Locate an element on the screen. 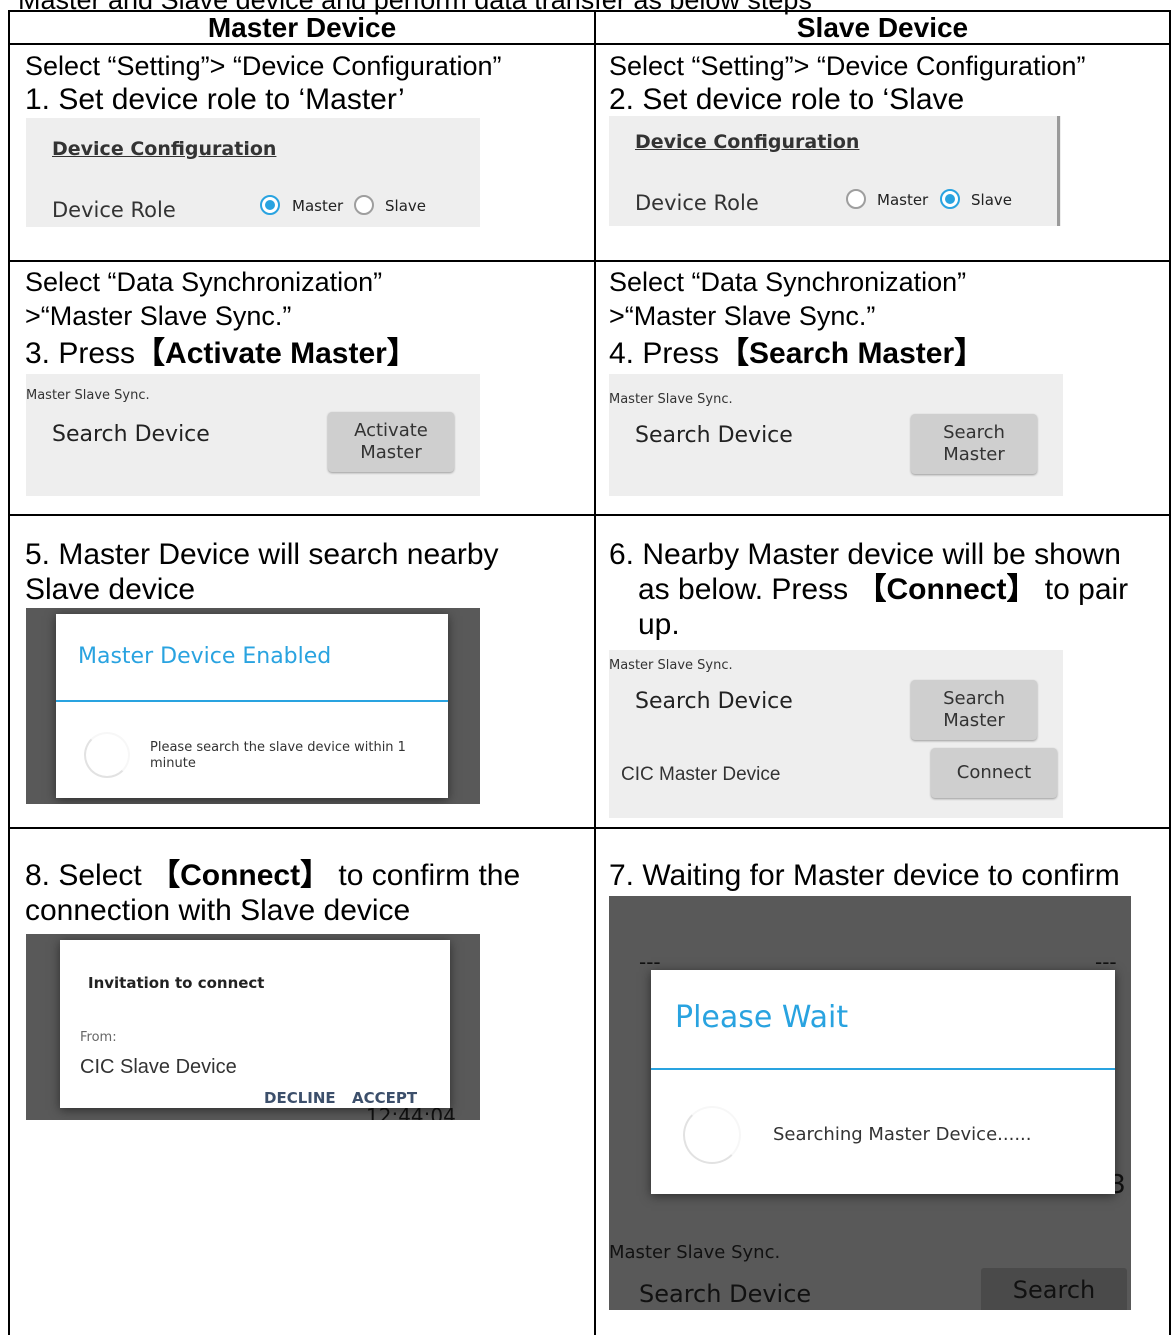  connect-label: Connect is located at coordinates (994, 772).